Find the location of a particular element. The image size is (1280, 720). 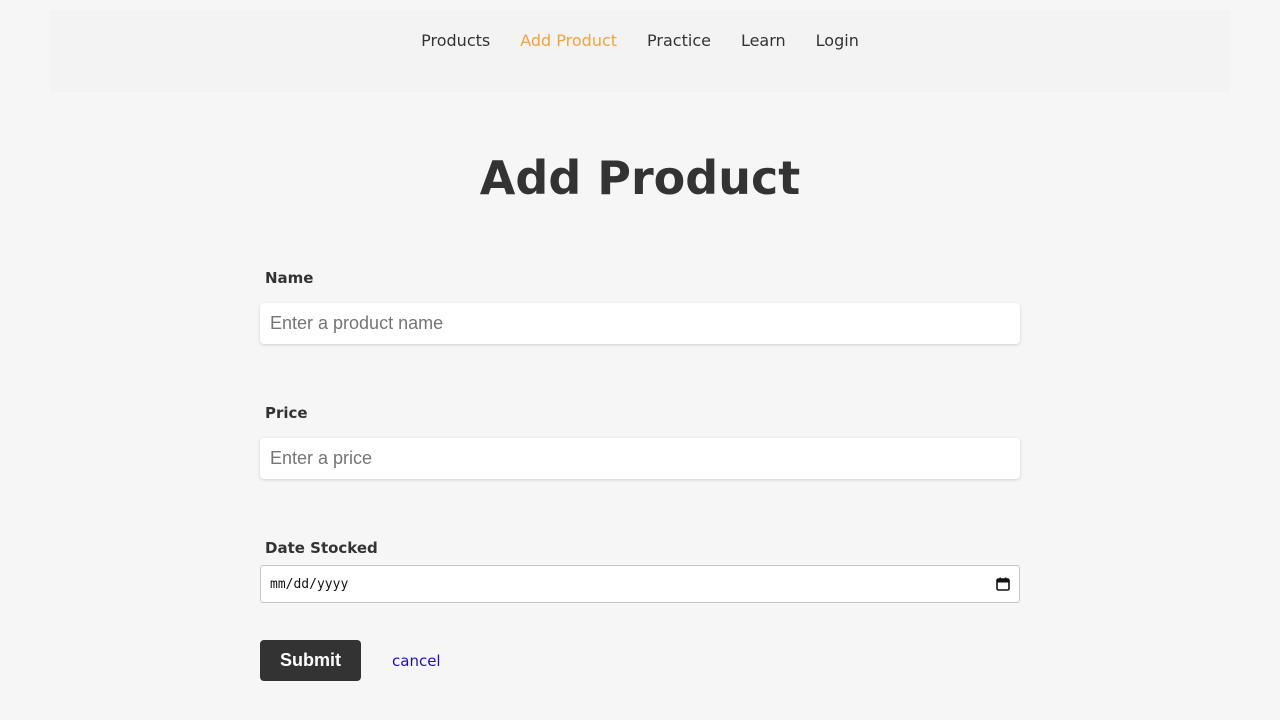

cancel-link: cancel is located at coordinates (416, 661).